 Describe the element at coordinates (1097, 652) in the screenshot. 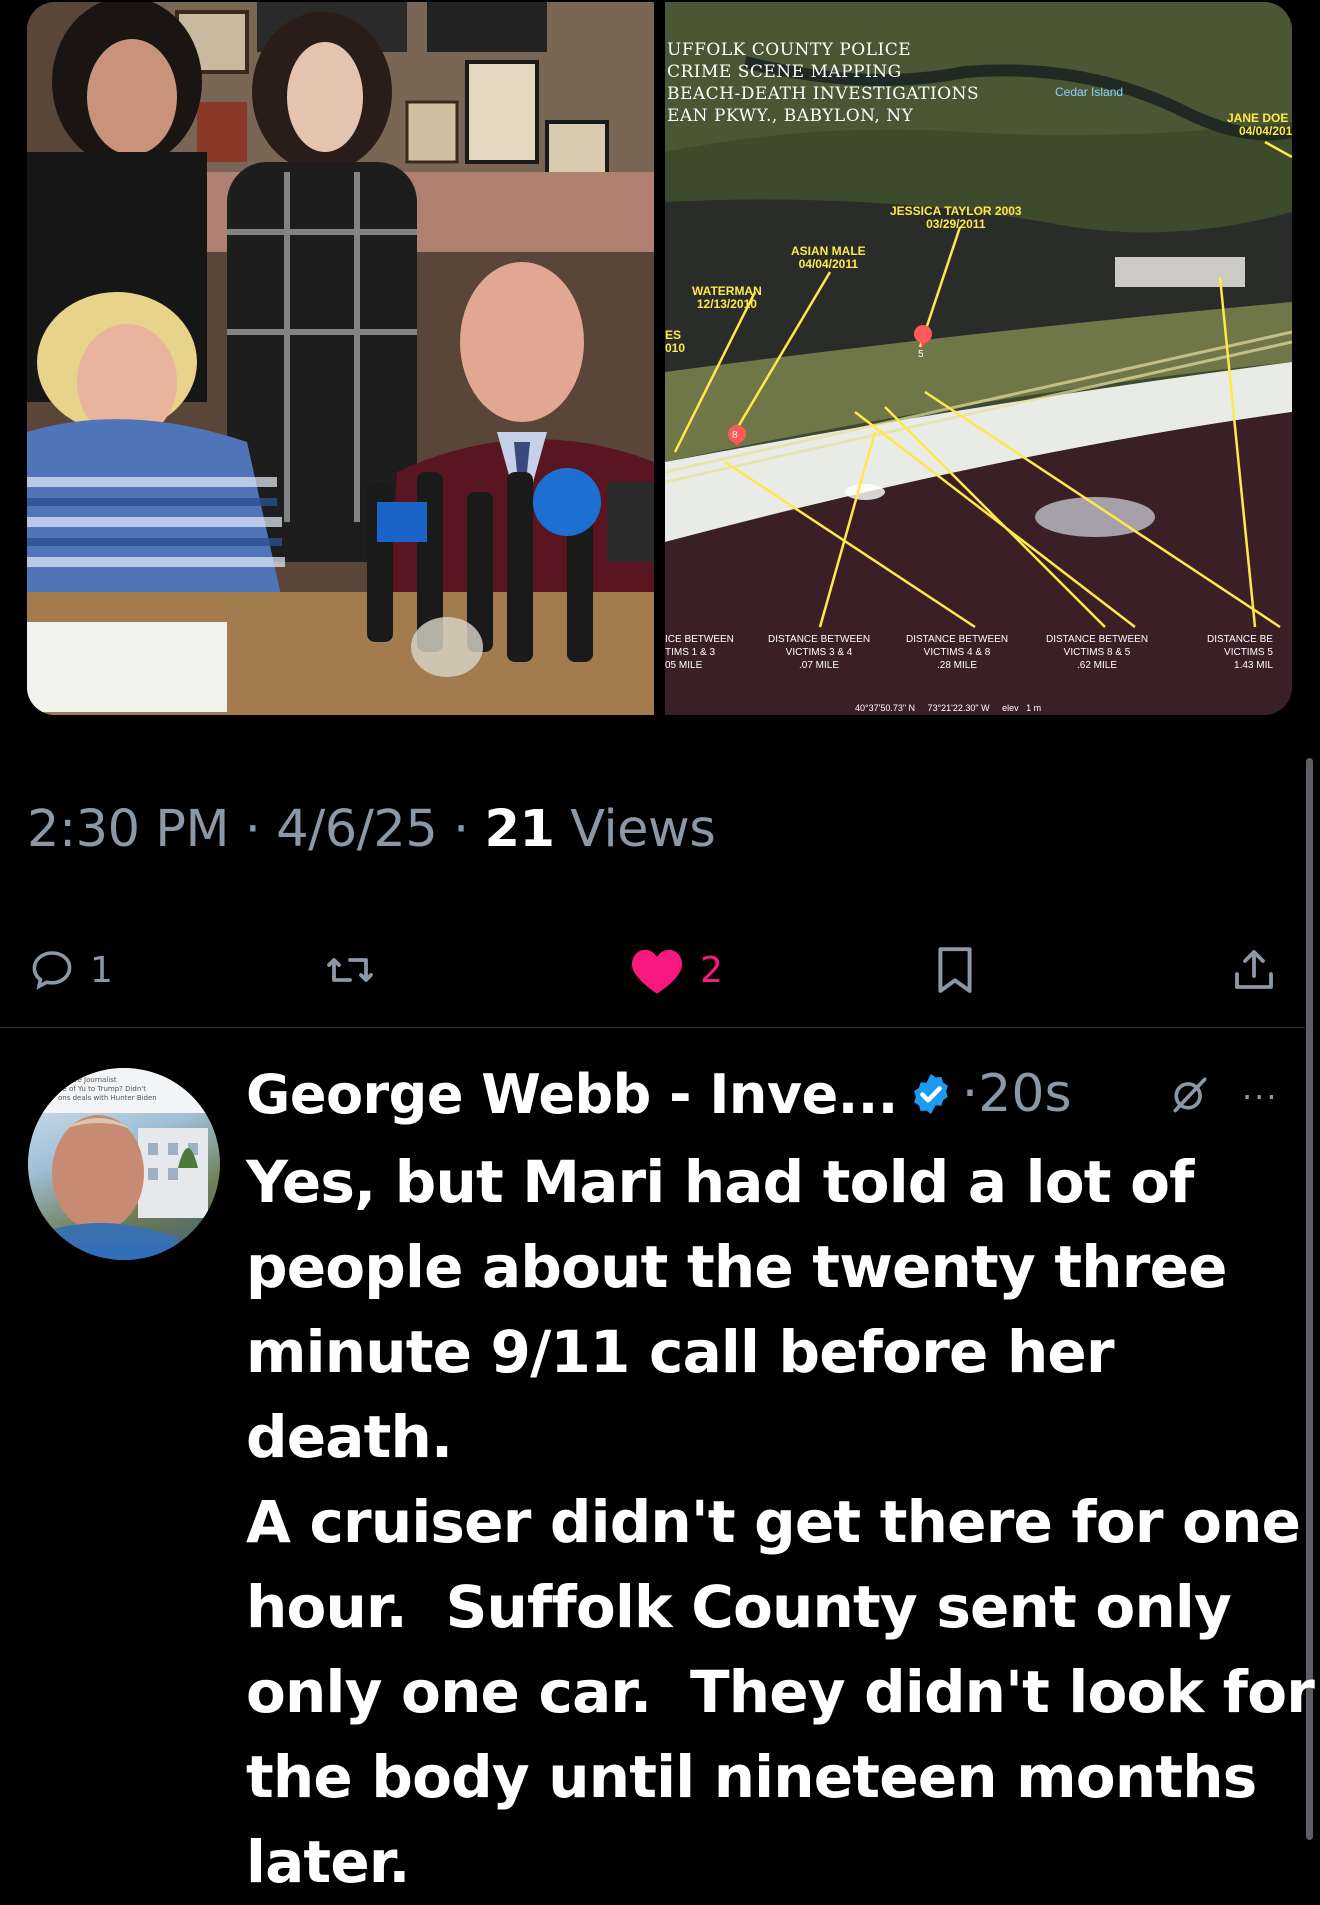

I see `distance-label: DISTANCE BETWEEN VICTIMS 8 & 5.62 MILE` at that location.